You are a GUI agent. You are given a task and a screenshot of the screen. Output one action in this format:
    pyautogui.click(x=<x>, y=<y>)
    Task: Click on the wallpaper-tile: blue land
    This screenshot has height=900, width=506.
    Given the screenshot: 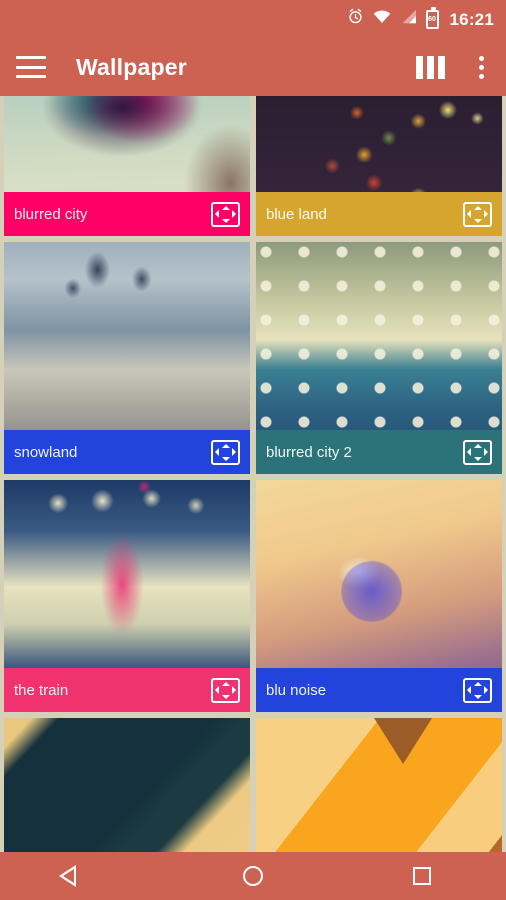 What is the action you would take?
    pyautogui.click(x=379, y=166)
    